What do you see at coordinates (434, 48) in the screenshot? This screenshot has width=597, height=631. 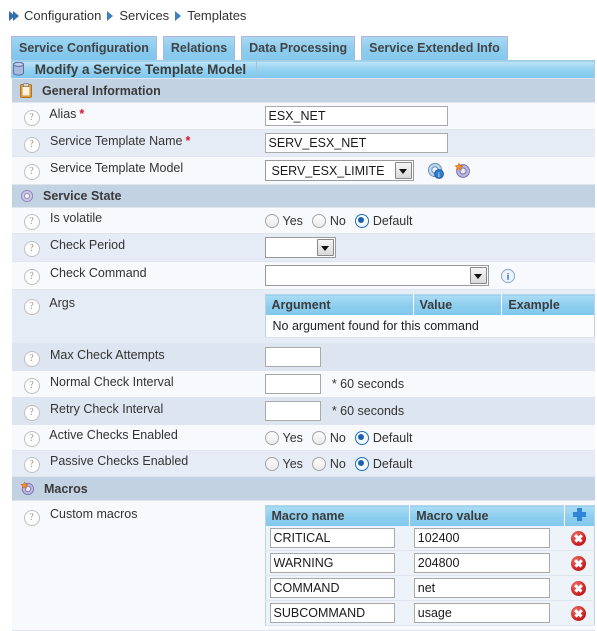 I see `tab-service-extended-info: Service Extended Info` at bounding box center [434, 48].